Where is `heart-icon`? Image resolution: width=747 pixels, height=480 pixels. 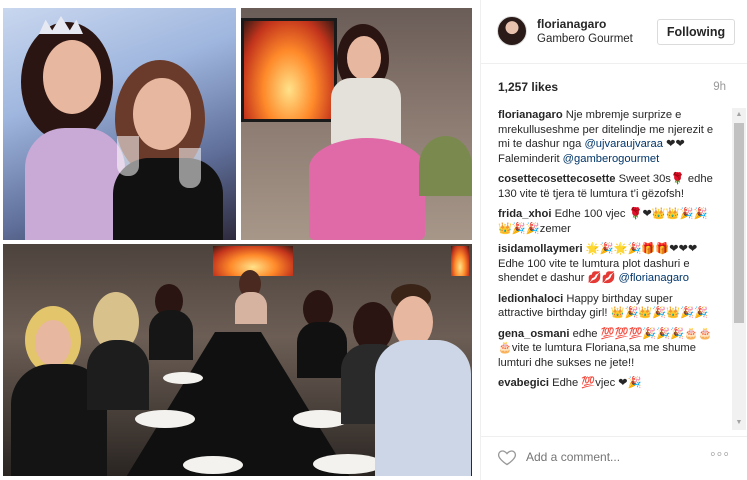
heart-icon is located at coordinates (507, 457).